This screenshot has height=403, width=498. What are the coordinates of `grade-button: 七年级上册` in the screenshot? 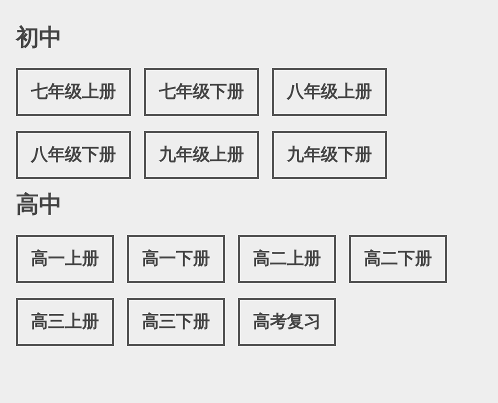 It's located at (73, 92).